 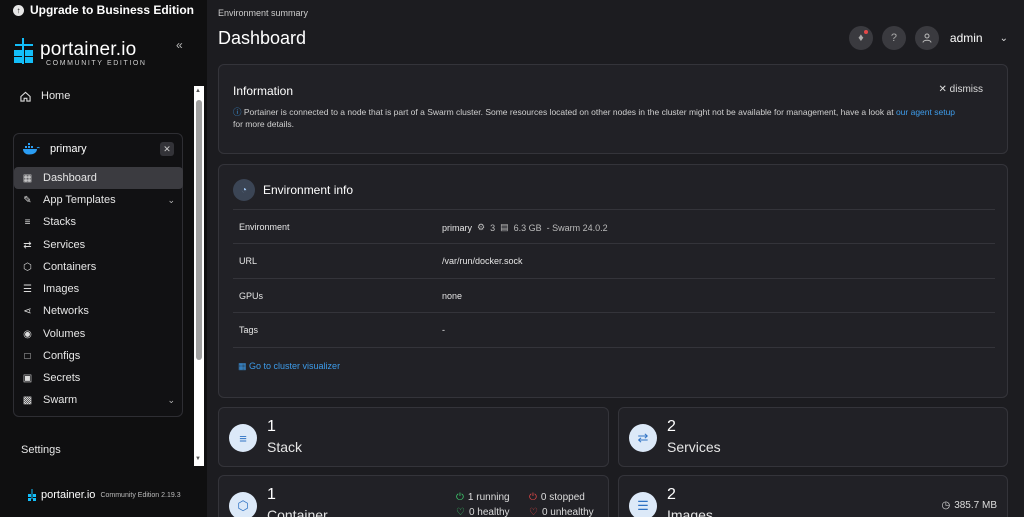 I want to click on dismiss-button: ✕ dismiss, so click(x=960, y=89).